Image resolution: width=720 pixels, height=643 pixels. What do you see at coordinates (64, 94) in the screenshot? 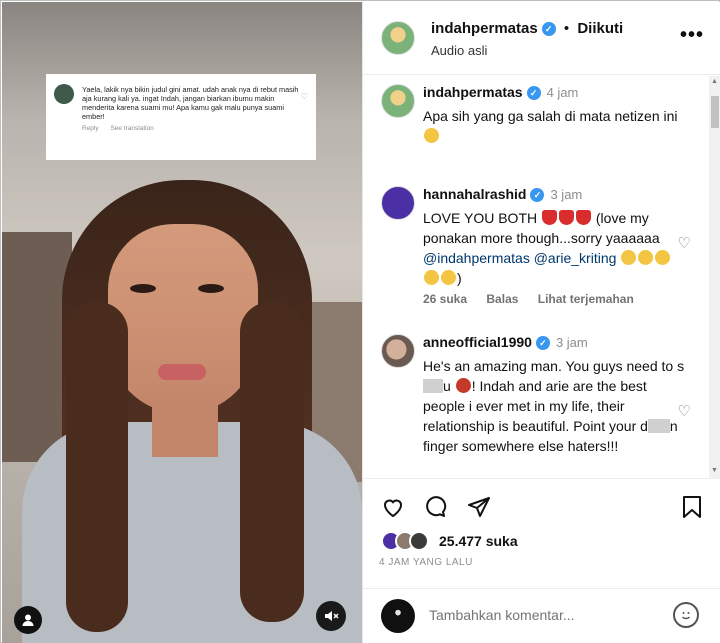
I see `overlay-comment-avatar` at bounding box center [64, 94].